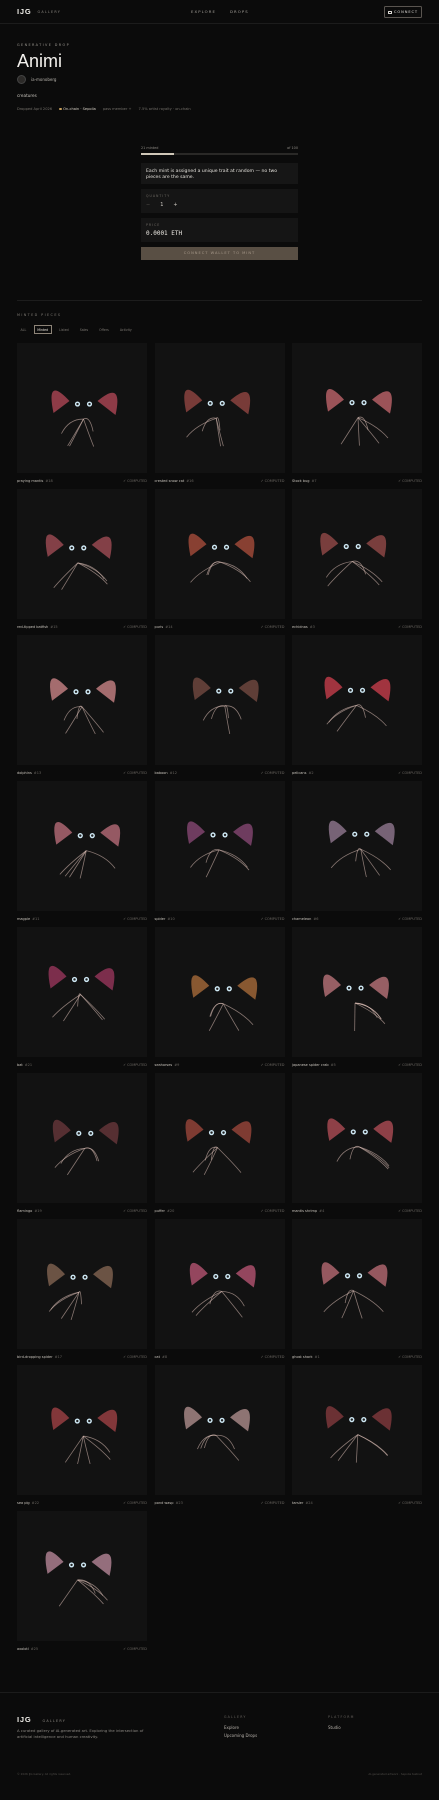 This screenshot has width=439, height=1800. What do you see at coordinates (83, 329) in the screenshot?
I see `filter-tab-sales: Sales` at bounding box center [83, 329].